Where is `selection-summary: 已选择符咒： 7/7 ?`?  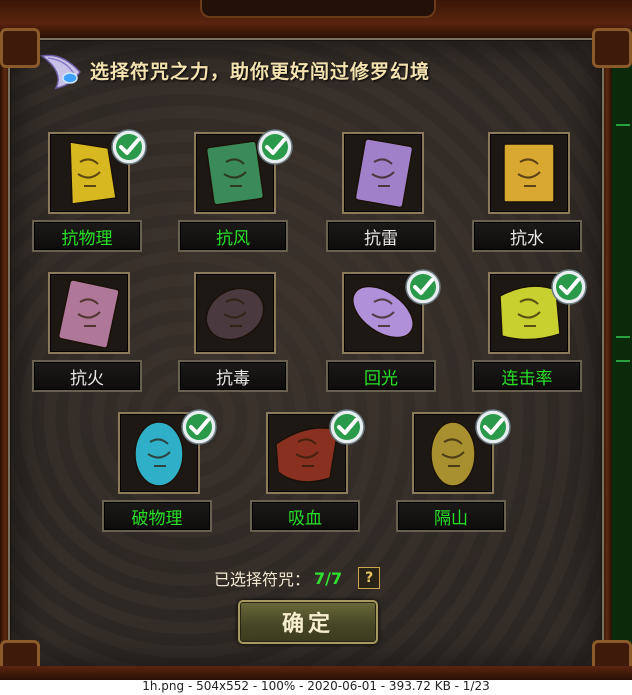 selection-summary: 已选择符咒： 7/7 ? is located at coordinates (297, 578).